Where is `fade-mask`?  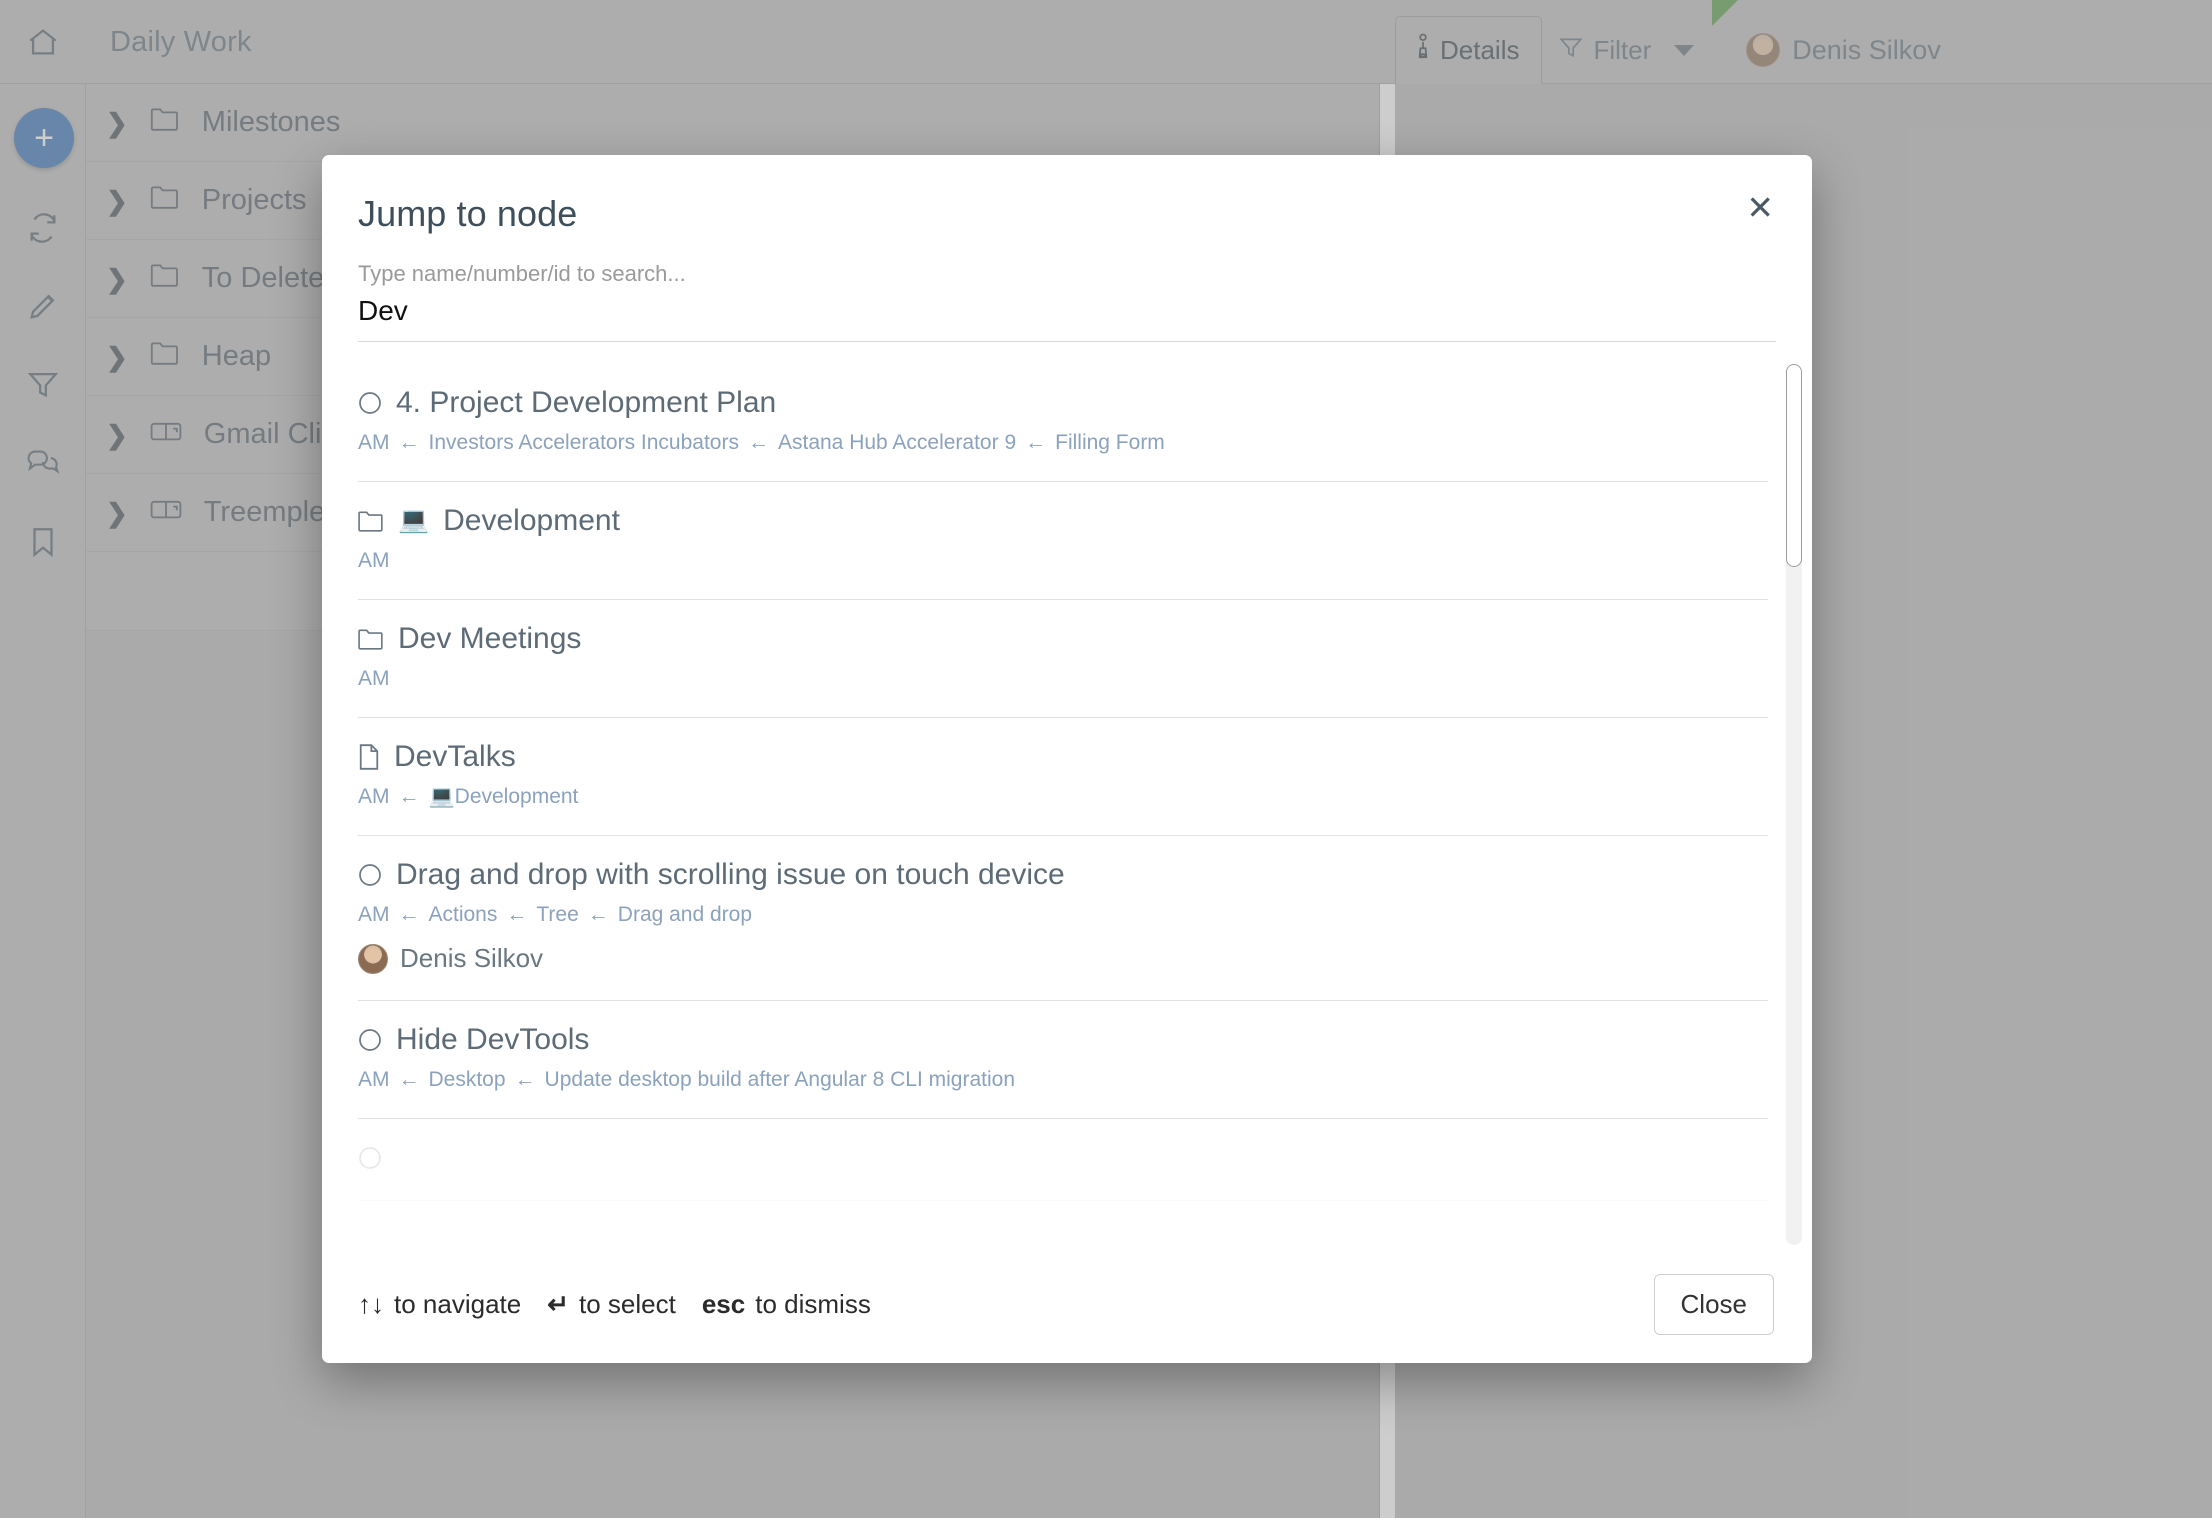 fade-mask is located at coordinates (1067, 1222).